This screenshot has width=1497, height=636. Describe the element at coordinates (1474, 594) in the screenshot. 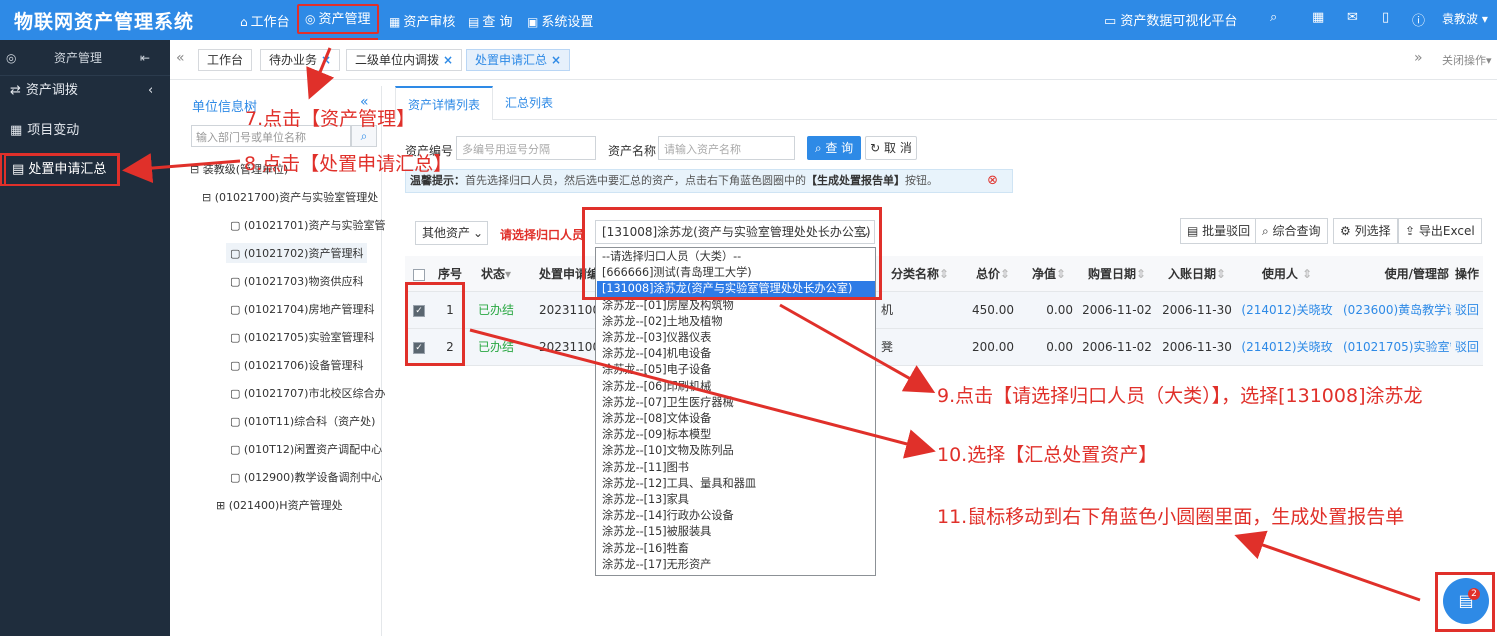

I see `fab-count-badge: 2` at that location.